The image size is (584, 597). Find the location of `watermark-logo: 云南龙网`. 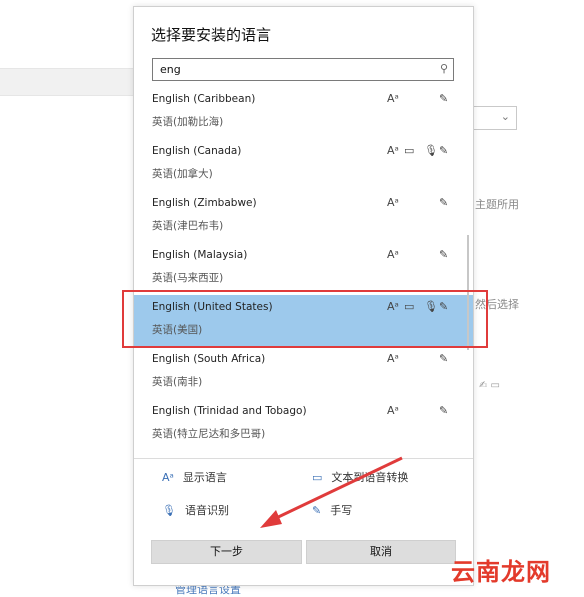

watermark-logo: 云南龙网 is located at coordinates (501, 572).